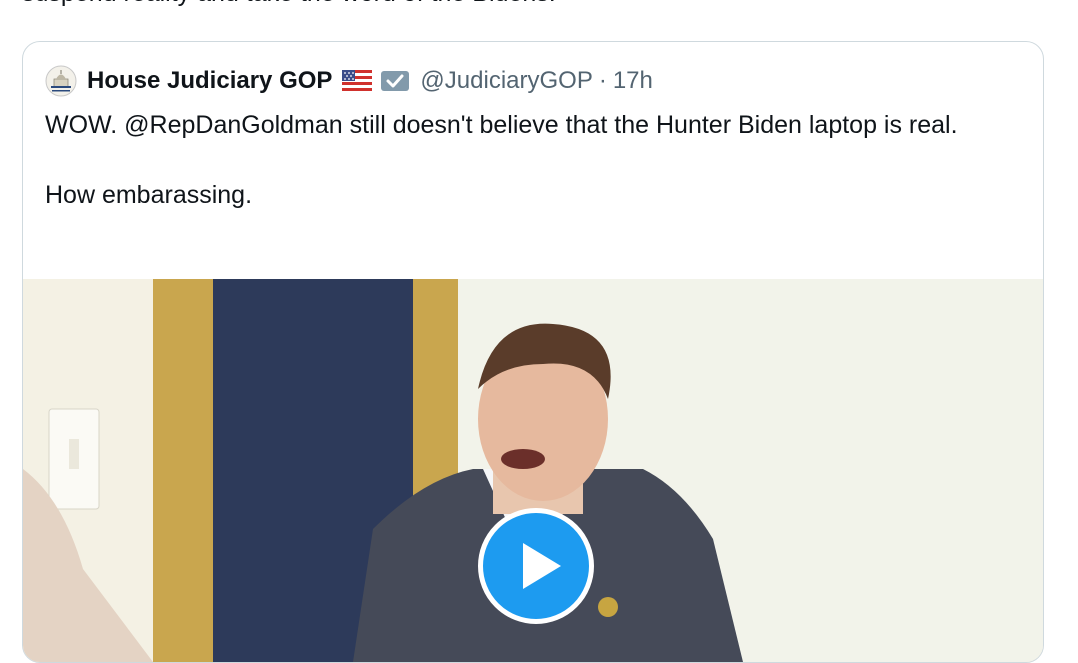  What do you see at coordinates (209, 81) in the screenshot?
I see `quoted-author-name: House Judiciary GOP` at bounding box center [209, 81].